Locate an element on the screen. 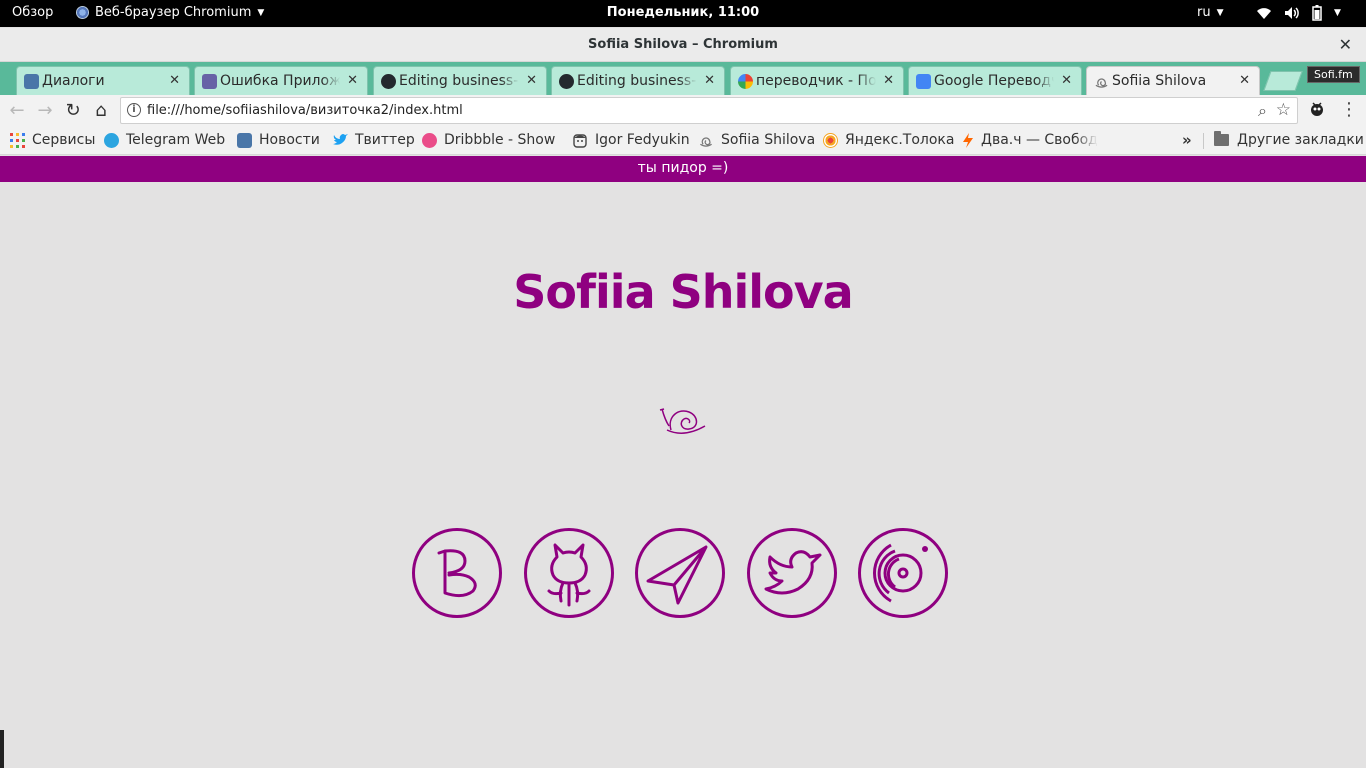 This screenshot has height=768, width=1366. tab-label: Google Переводчик is located at coordinates (994, 81).